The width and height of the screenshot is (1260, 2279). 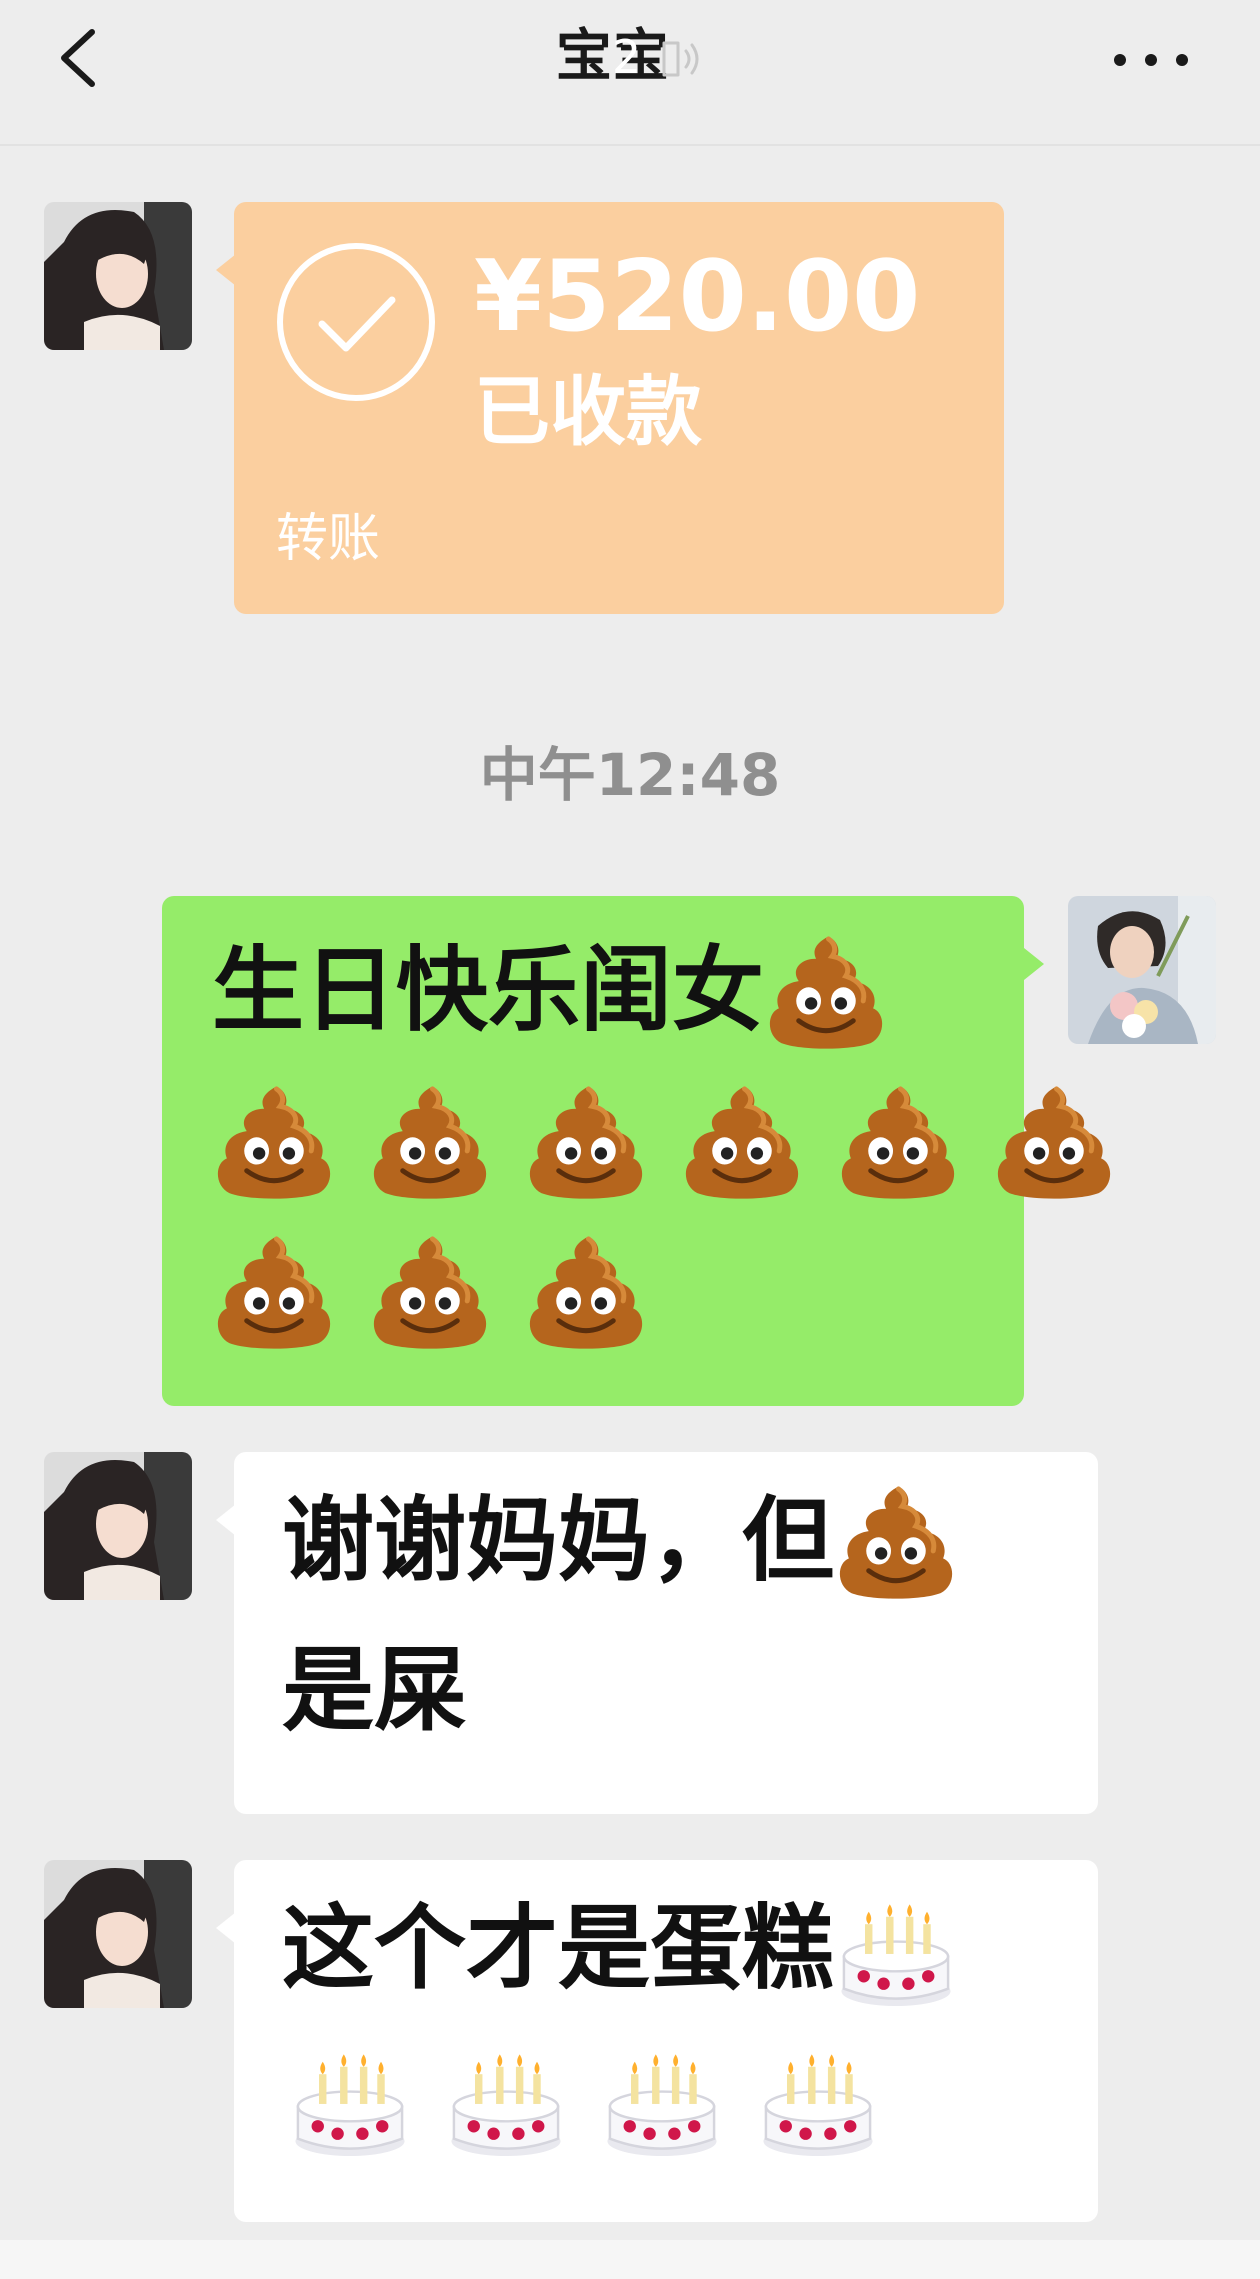 What do you see at coordinates (328, 539) in the screenshot?
I see `transfer-label: 转账` at bounding box center [328, 539].